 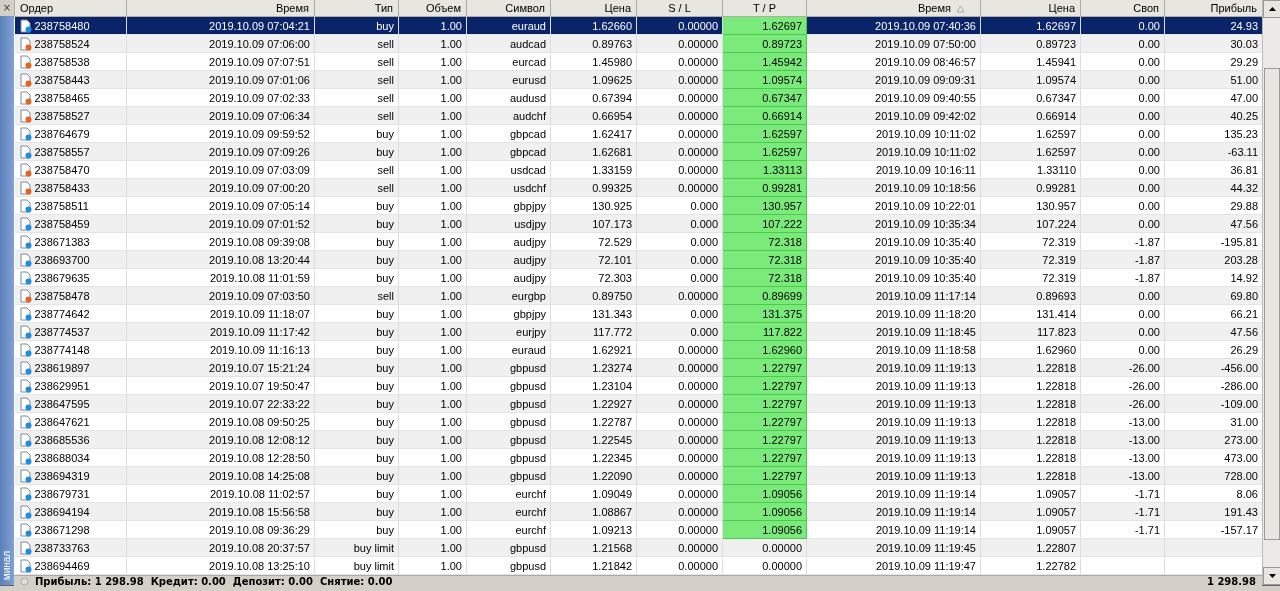 I want to click on table-row: 238758459 2019.10.09 07:01:52 buy 1.00 usdjpy 107.173 0.000 107.222 2019.10.09 10:35:34 107.224 0.00 47.56, so click(x=638, y=223).